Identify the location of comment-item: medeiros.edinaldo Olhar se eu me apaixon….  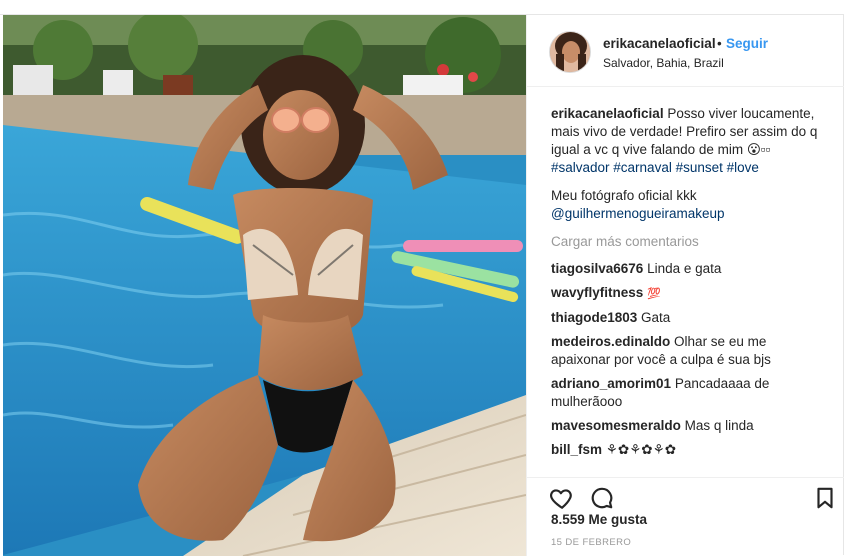
(686, 351).